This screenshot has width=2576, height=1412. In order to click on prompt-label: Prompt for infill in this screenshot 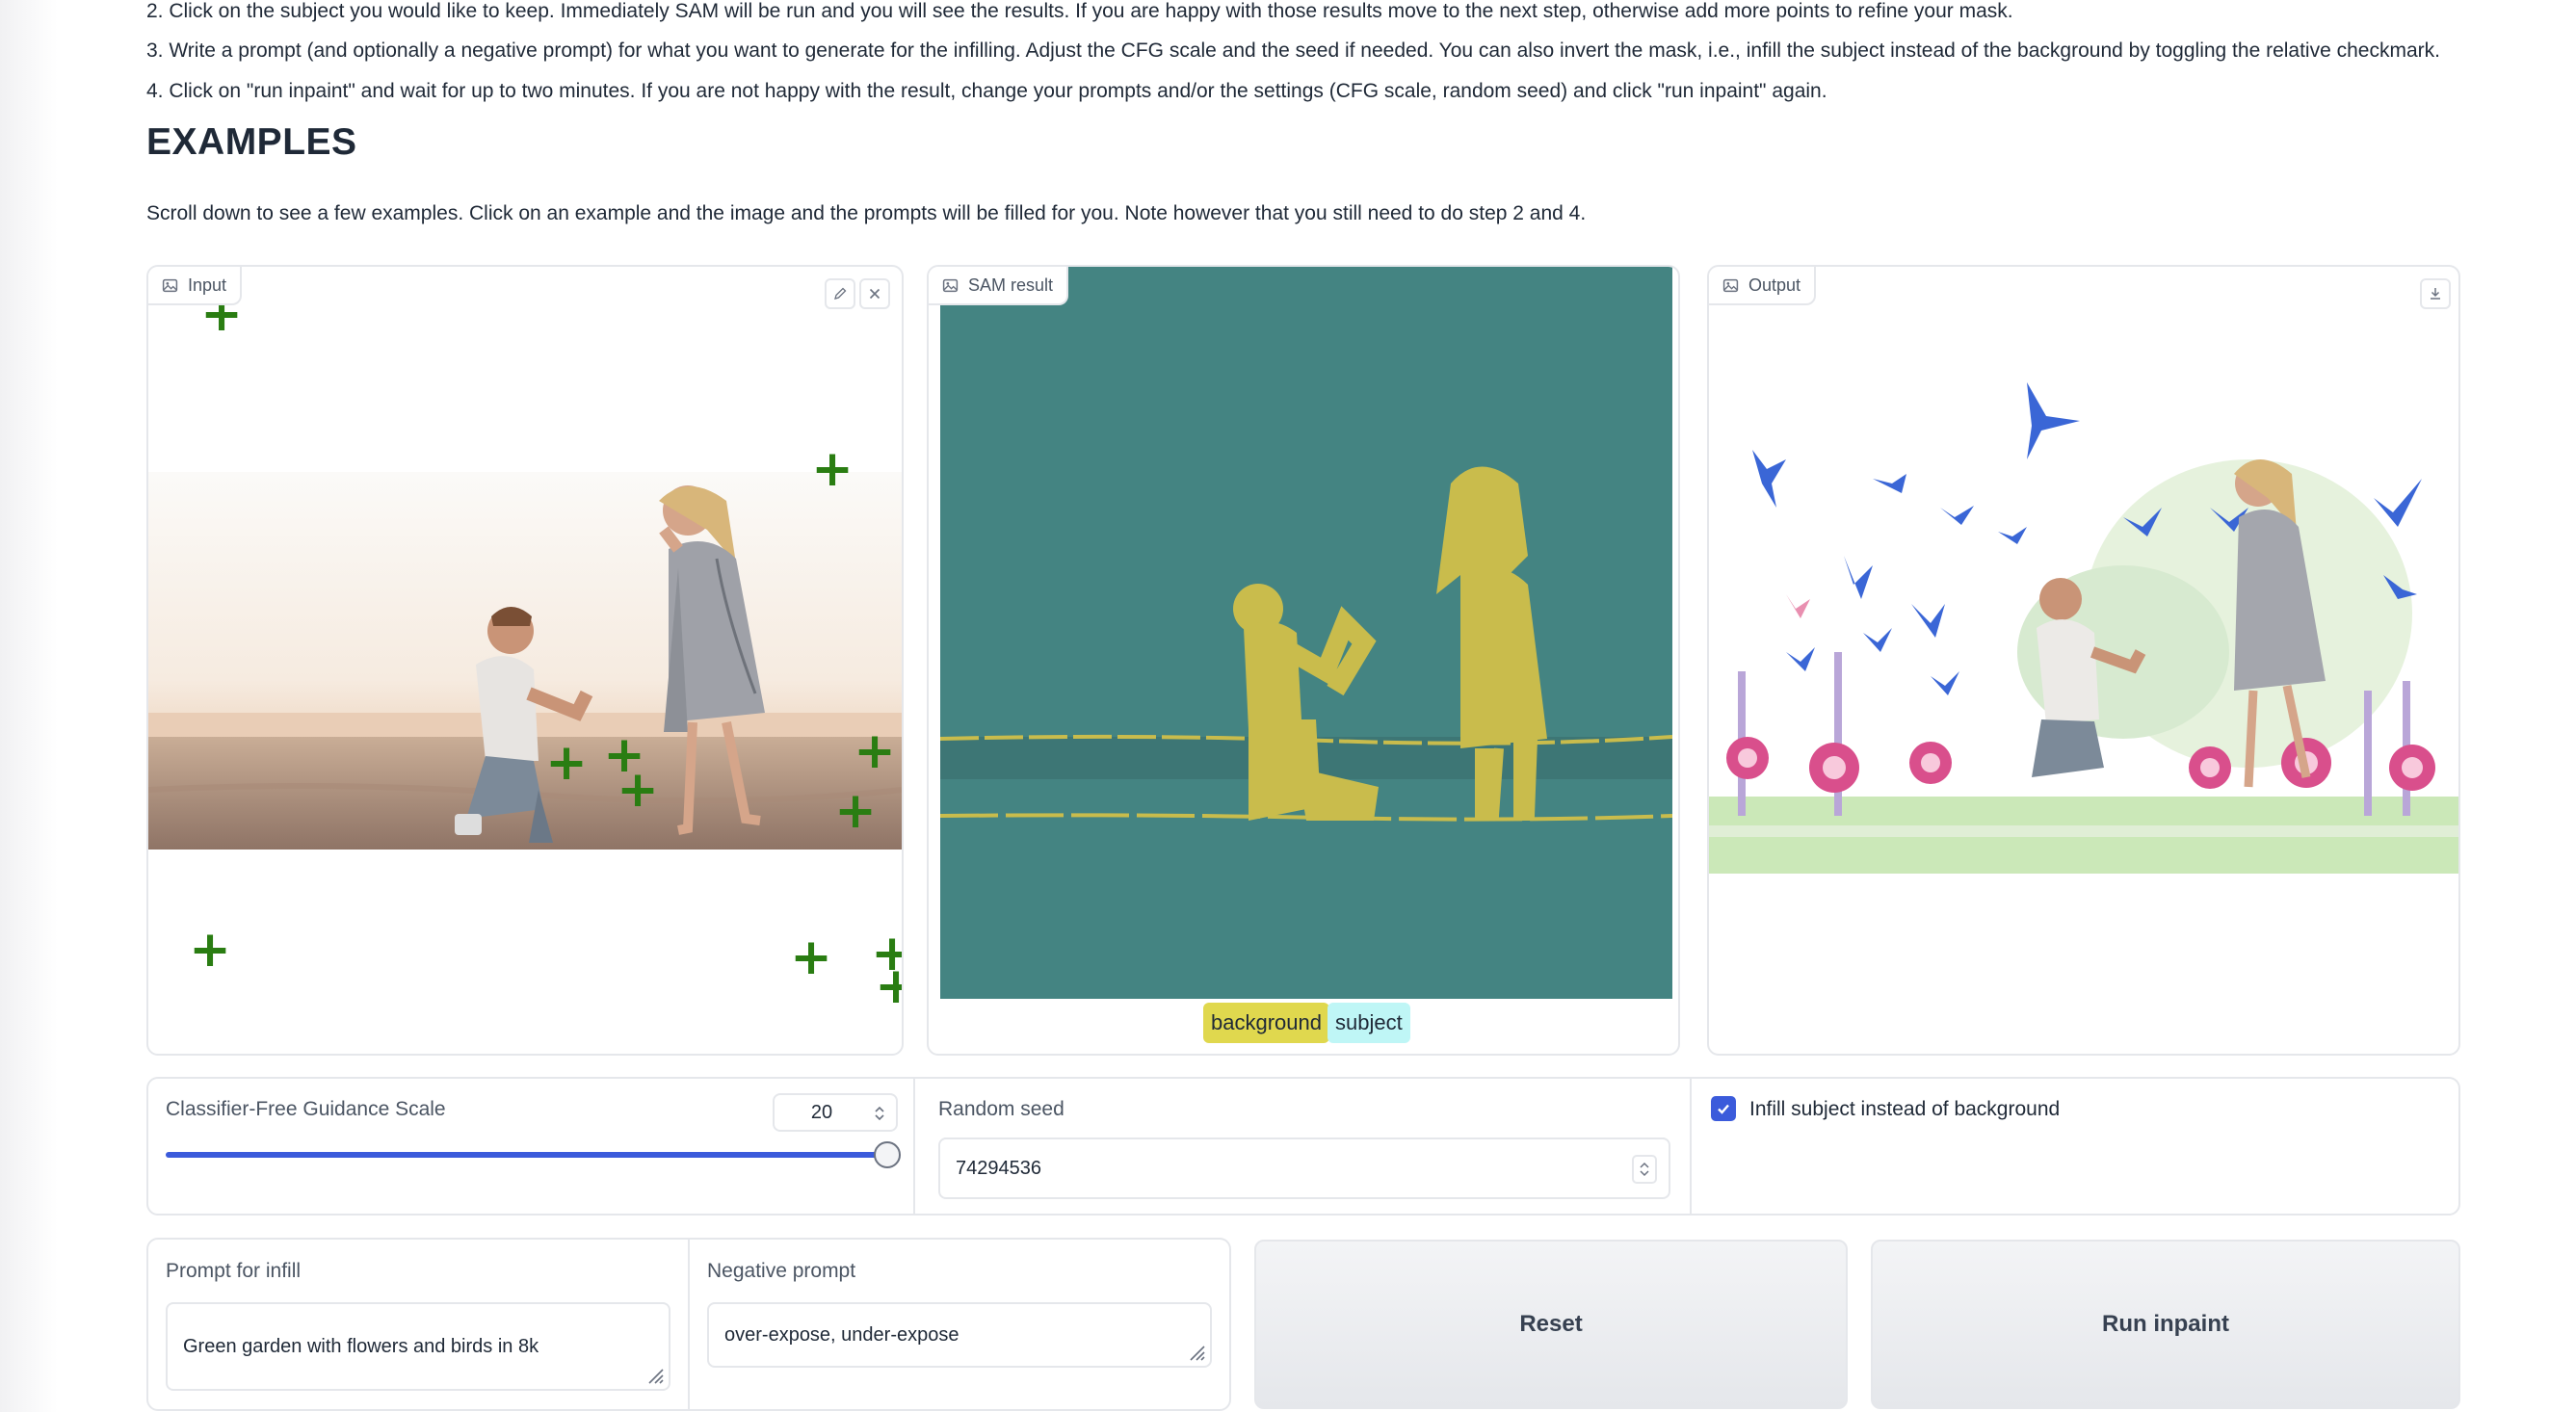, I will do `click(234, 1271)`.